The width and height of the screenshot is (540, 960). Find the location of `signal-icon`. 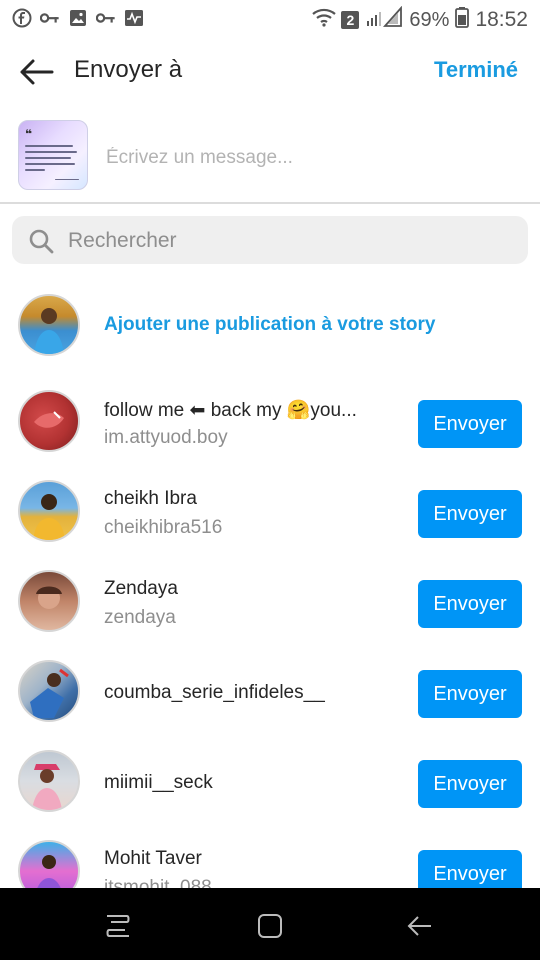

signal-icon is located at coordinates (384, 19).